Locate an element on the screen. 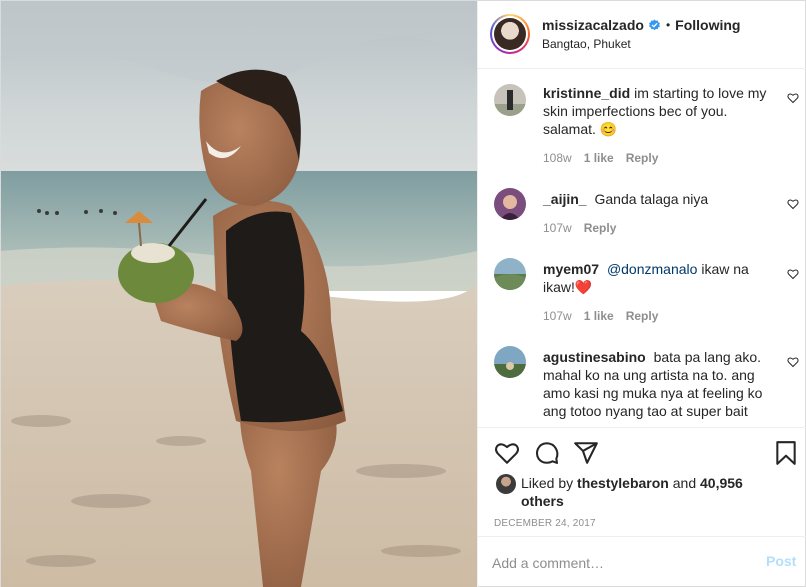  comment-body: _aijin_ Ganda talaga niya is located at coordinates (658, 199).